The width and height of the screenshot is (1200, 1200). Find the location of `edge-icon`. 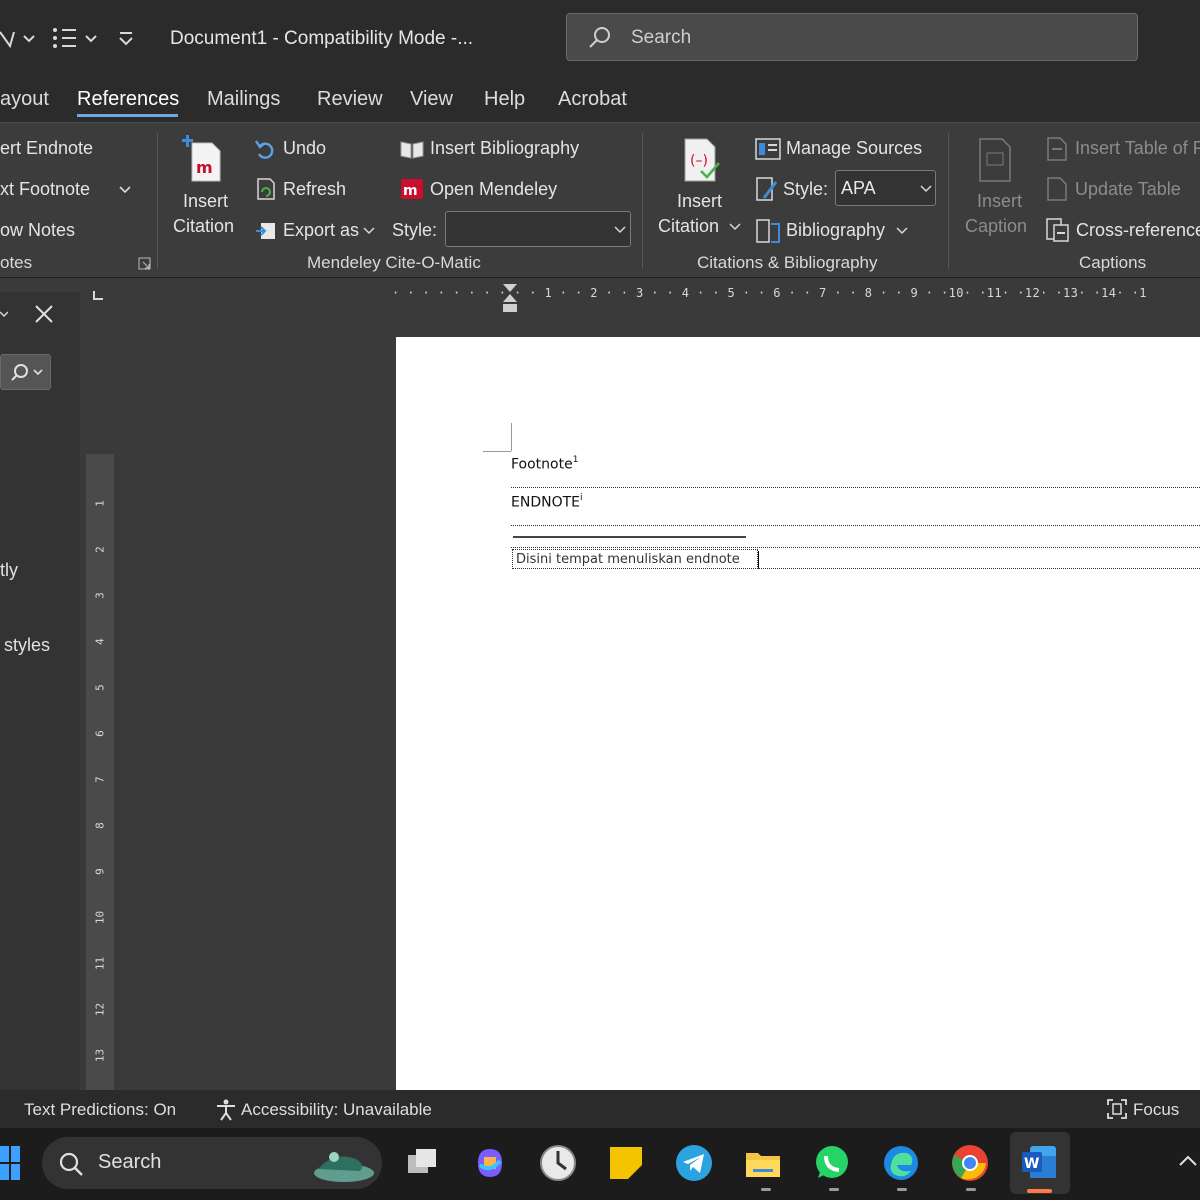

edge-icon is located at coordinates (901, 1163).